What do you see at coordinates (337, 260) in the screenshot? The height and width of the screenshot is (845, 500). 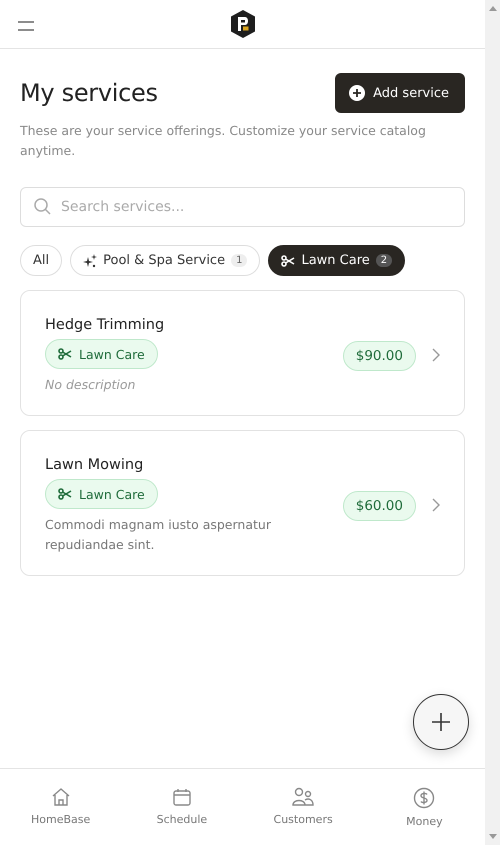 I see `filter-chip: Lawn Care 2` at bounding box center [337, 260].